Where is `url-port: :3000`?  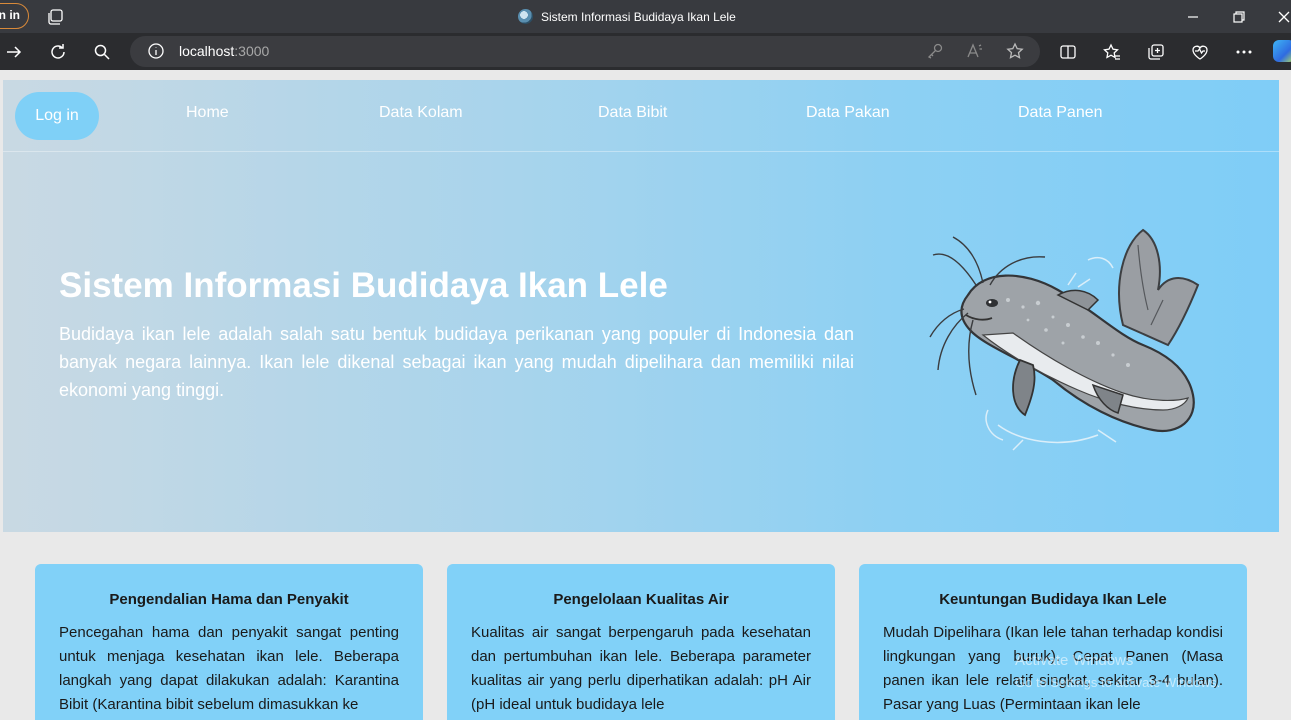
url-port: :3000 is located at coordinates (252, 51).